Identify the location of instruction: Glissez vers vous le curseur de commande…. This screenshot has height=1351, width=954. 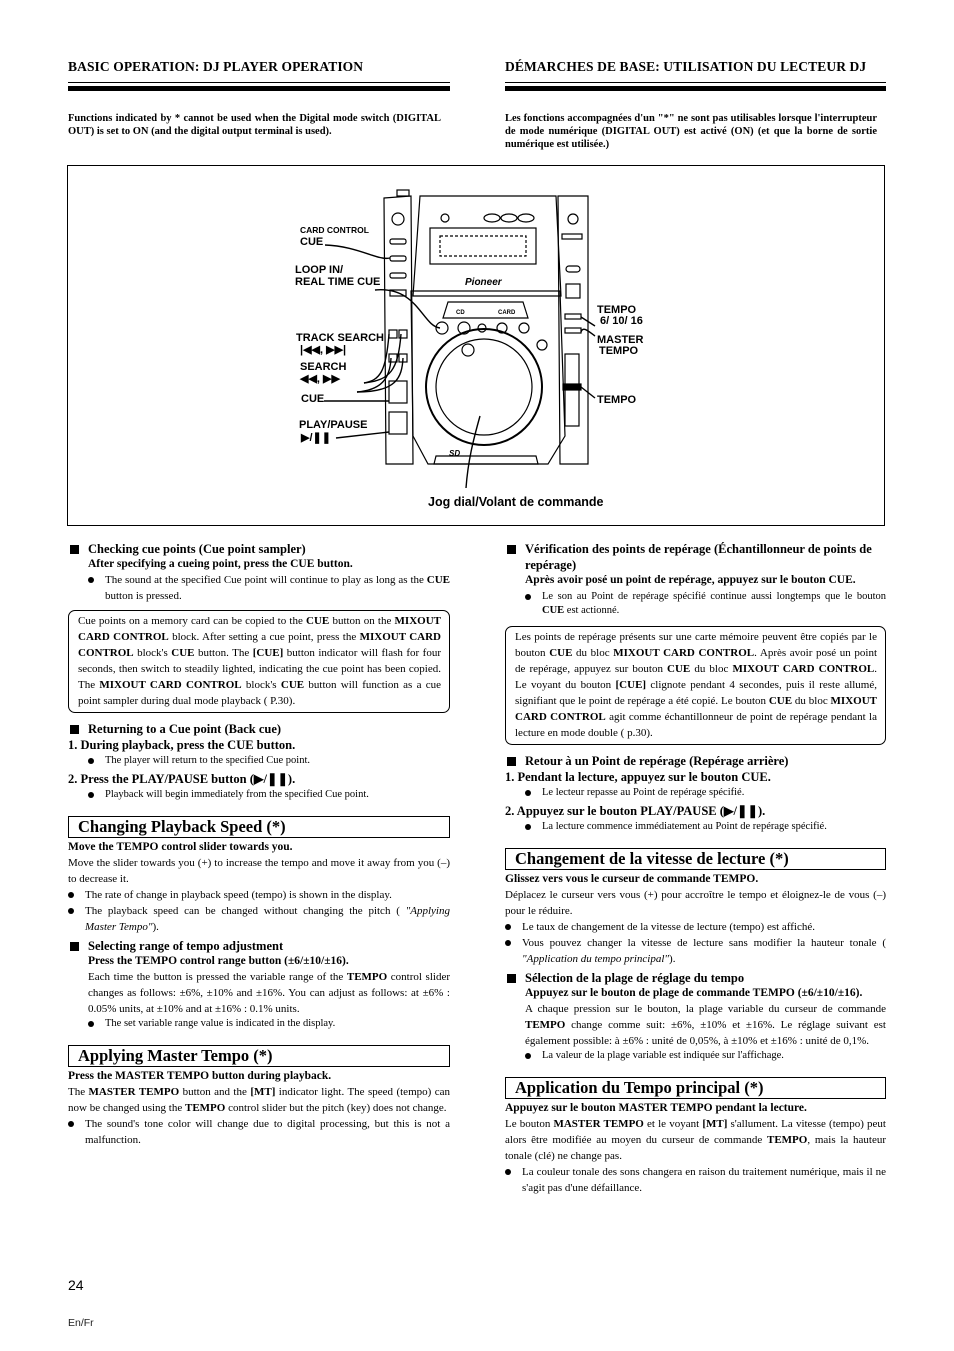
(632, 879).